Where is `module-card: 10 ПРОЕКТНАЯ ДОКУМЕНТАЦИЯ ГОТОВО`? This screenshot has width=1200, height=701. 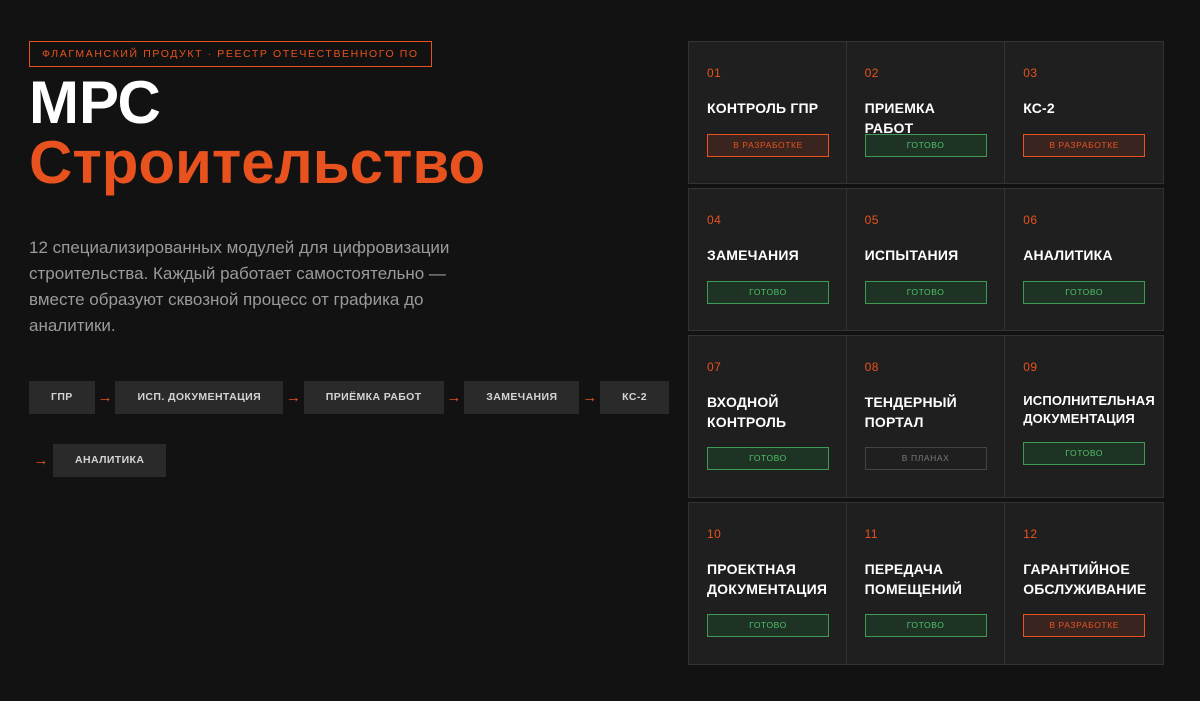
module-card: 10 ПРОЕКТНАЯ ДОКУМЕНТАЦИЯ ГОТОВО is located at coordinates (767, 583).